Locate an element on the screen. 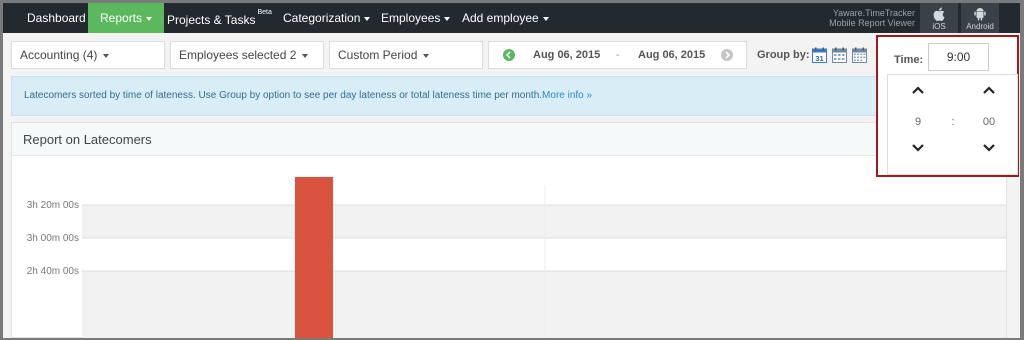 This screenshot has height=340, width=1024. android-app-button: Android is located at coordinates (980, 18).